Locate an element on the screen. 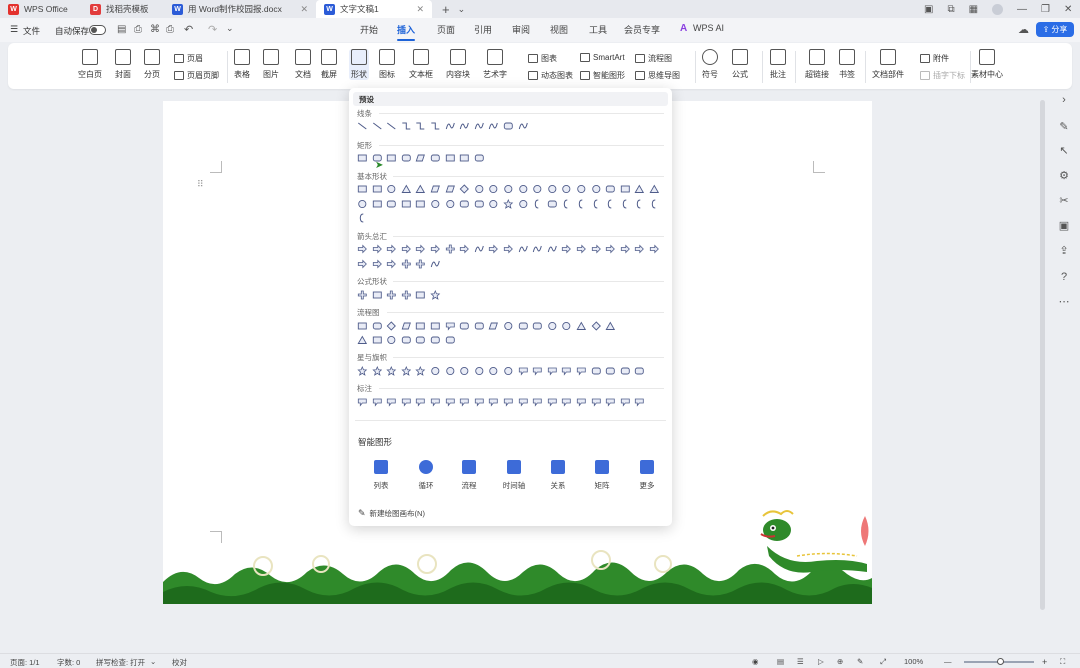 The image size is (1080, 668). hyperlink-button: 超链接 is located at coordinates (817, 64).